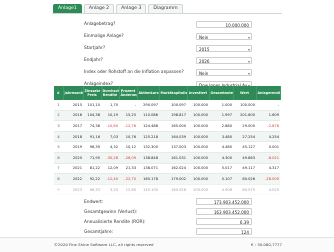  Describe the element at coordinates (268, 147) in the screenshot. I see `table-cell: 0.001` at that location.